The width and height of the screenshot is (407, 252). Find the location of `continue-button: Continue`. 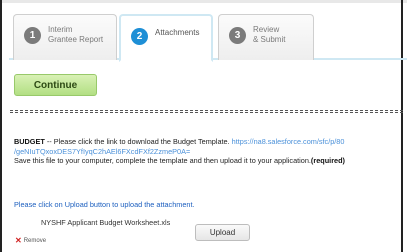

continue-button: Continue is located at coordinates (55, 85).